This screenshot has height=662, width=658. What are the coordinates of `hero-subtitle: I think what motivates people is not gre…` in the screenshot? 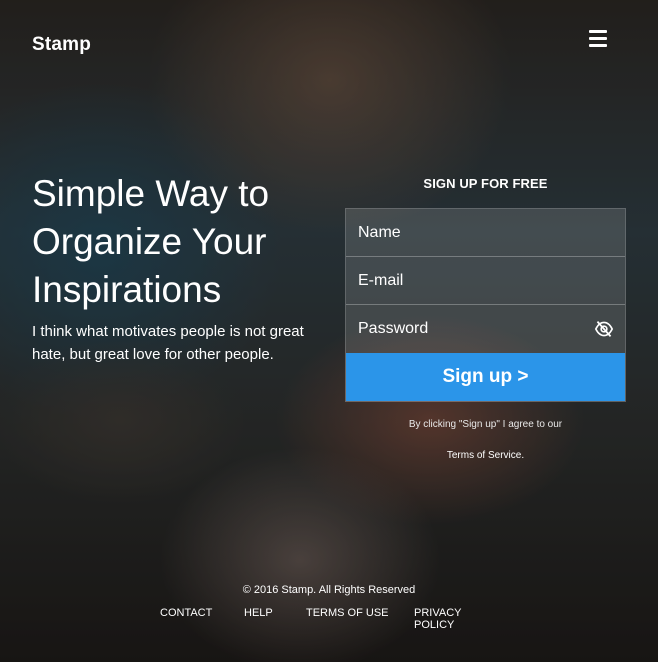 It's located at (168, 343).